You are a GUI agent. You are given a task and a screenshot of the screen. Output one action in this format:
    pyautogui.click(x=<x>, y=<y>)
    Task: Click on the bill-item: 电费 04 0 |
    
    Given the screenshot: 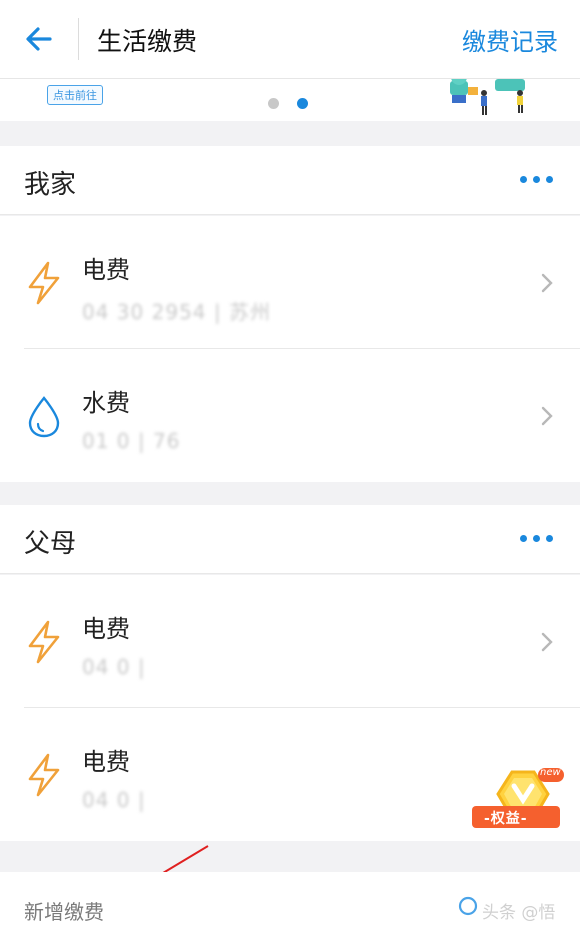 What is the action you would take?
    pyautogui.click(x=290, y=641)
    